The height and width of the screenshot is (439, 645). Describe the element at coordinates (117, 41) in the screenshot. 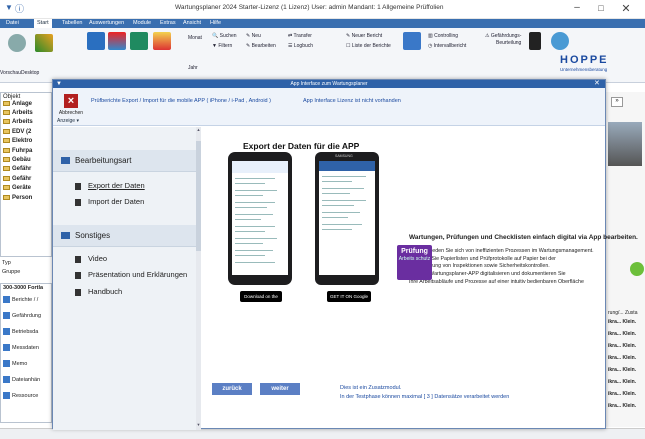

I see `pie-icon` at that location.